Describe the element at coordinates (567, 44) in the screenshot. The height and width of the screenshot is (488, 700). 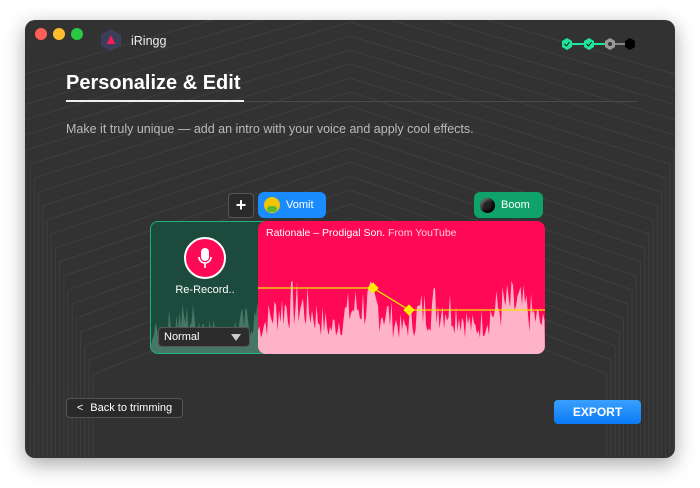
I see `step-1-done-icon` at that location.